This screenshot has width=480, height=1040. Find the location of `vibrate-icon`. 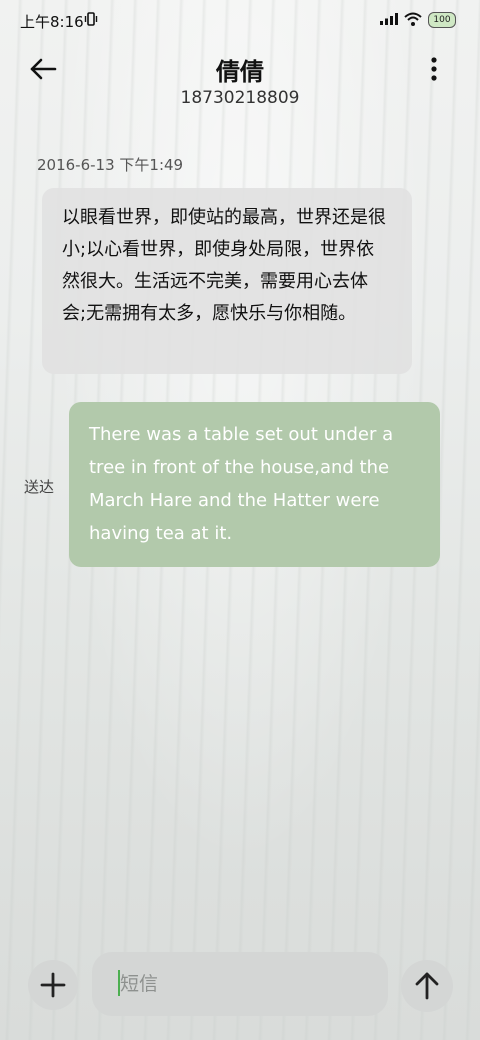

vibrate-icon is located at coordinates (91, 19).